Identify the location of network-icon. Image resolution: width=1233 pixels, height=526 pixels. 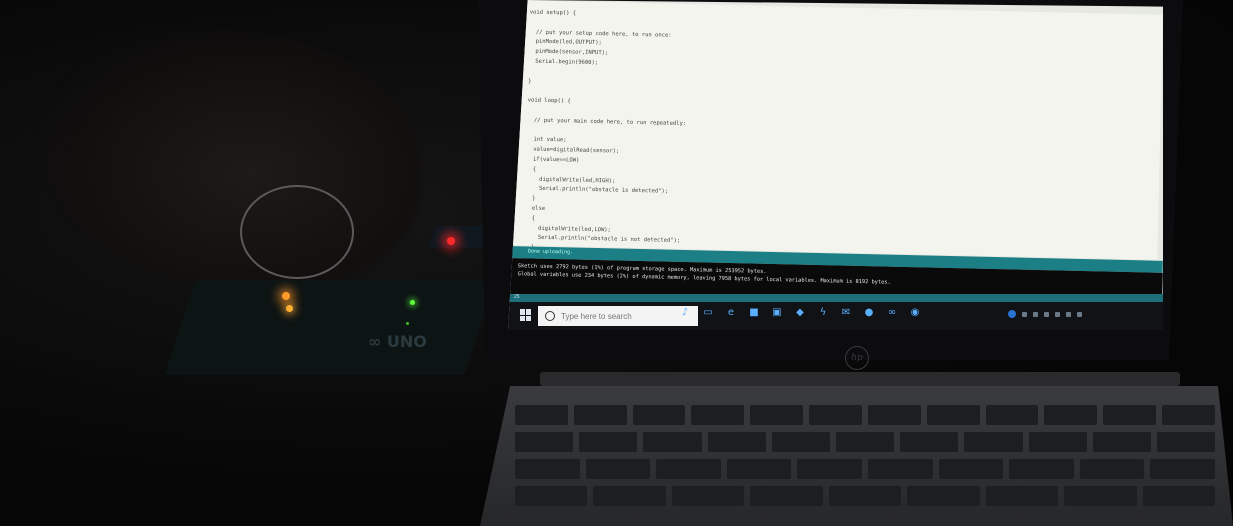
(1046, 314).